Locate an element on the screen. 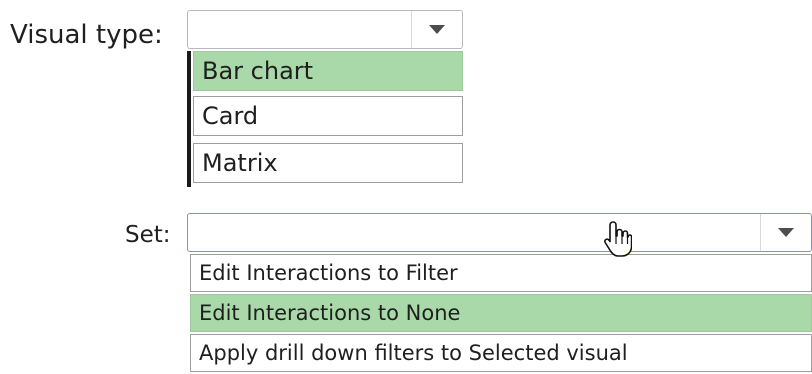 Image resolution: width=812 pixels, height=374 pixels. set-dropdown-button is located at coordinates (785, 232).